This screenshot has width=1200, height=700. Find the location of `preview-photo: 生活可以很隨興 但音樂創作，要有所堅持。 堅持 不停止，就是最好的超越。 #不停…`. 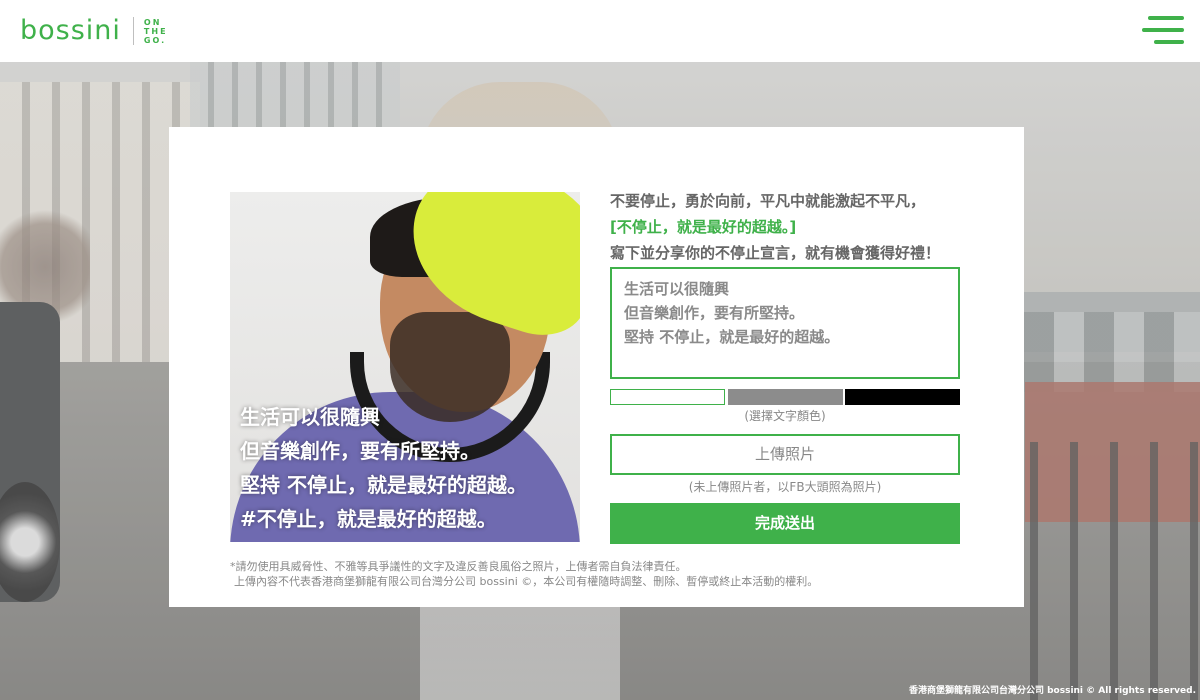

preview-photo: 生活可以很隨興 但音樂創作，要有所堅持。 堅持 不停止，就是最好的超越。 #不停… is located at coordinates (405, 367).